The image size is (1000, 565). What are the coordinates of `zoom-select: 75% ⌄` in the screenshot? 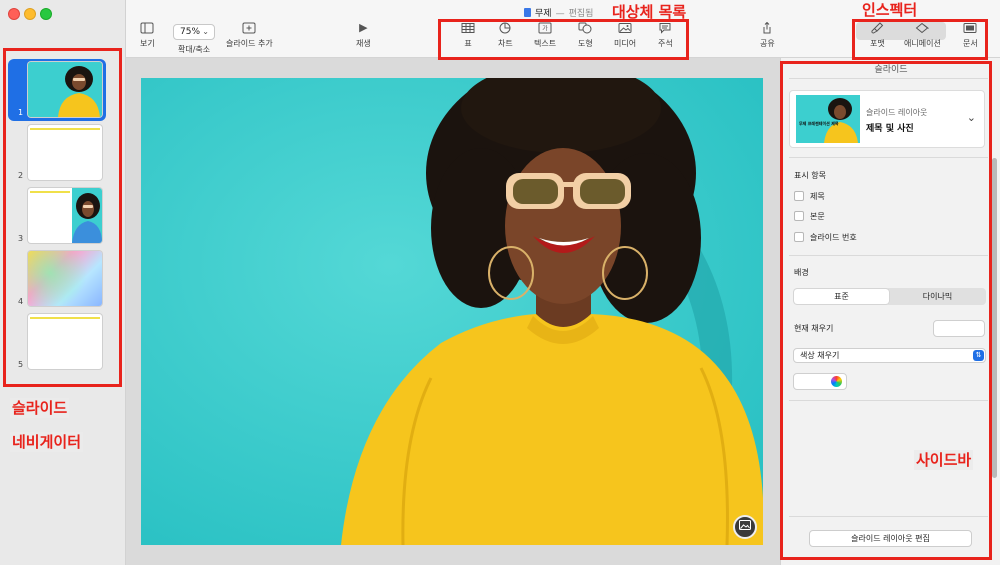 It's located at (194, 32).